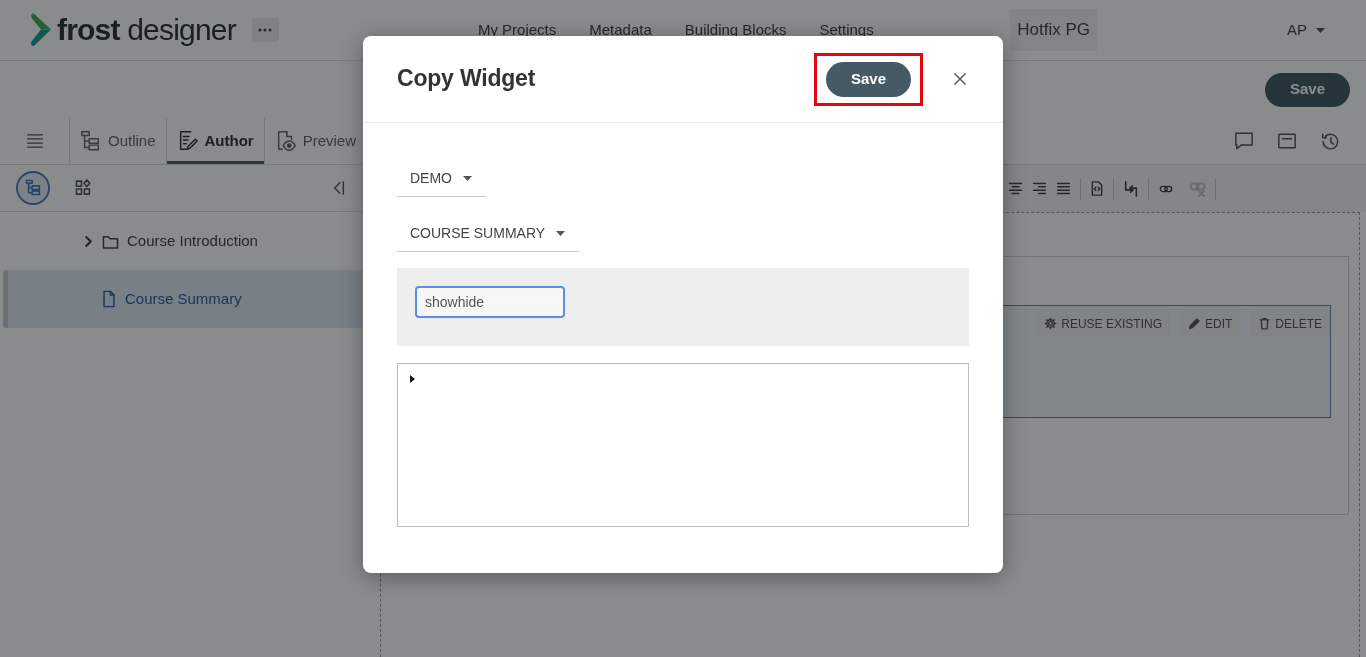 The height and width of the screenshot is (657, 1366). I want to click on swap-icon, so click(1131, 188).